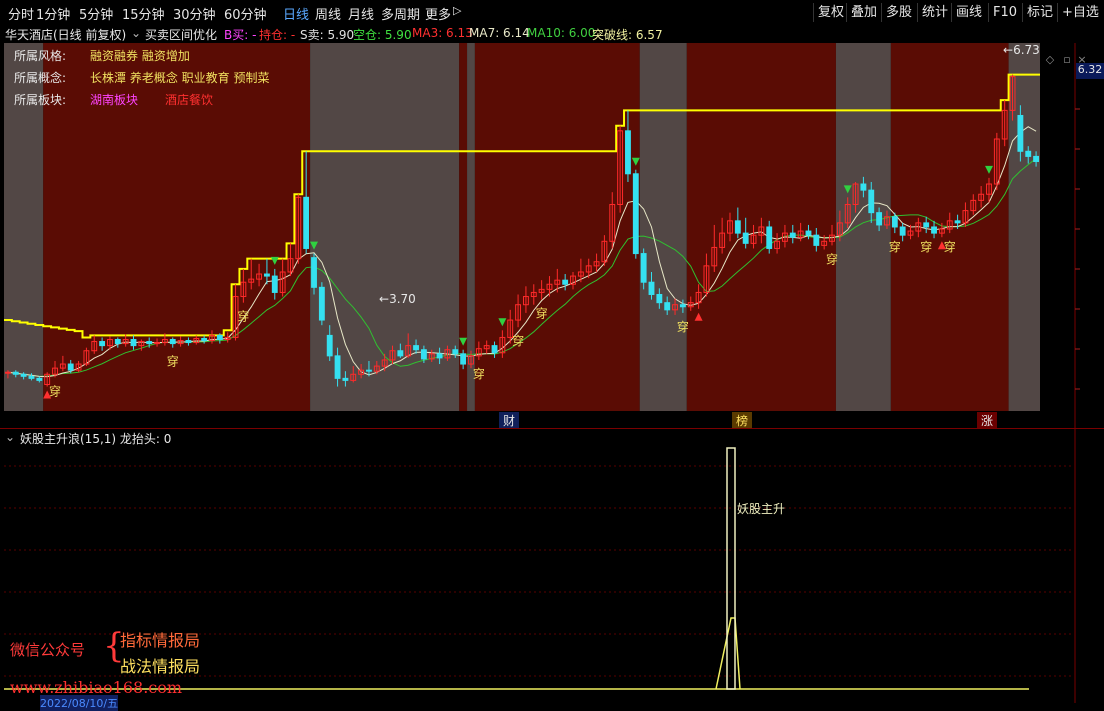 The width and height of the screenshot is (1104, 711). I want to click on period-tab-multi: 多周期, so click(400, 13).